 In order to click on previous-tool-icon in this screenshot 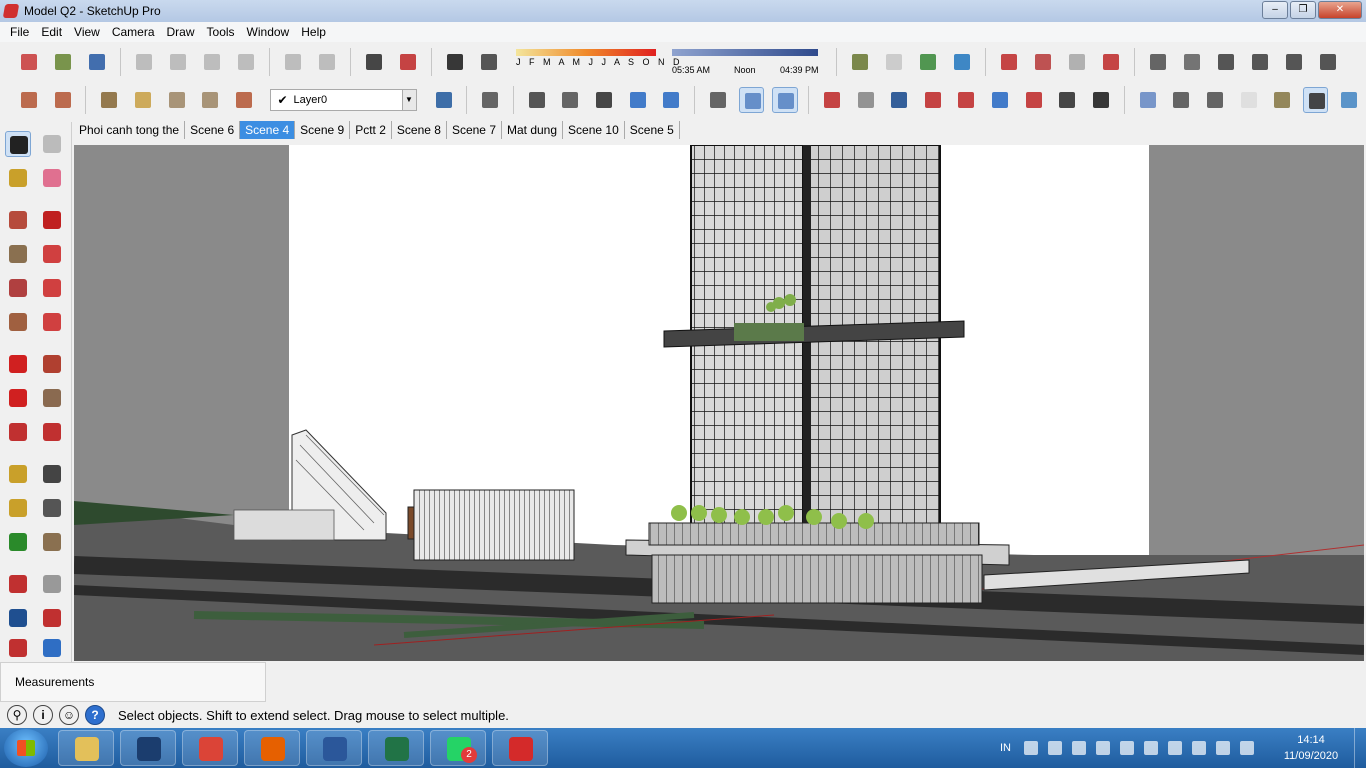, I will do `click(52, 648)`.